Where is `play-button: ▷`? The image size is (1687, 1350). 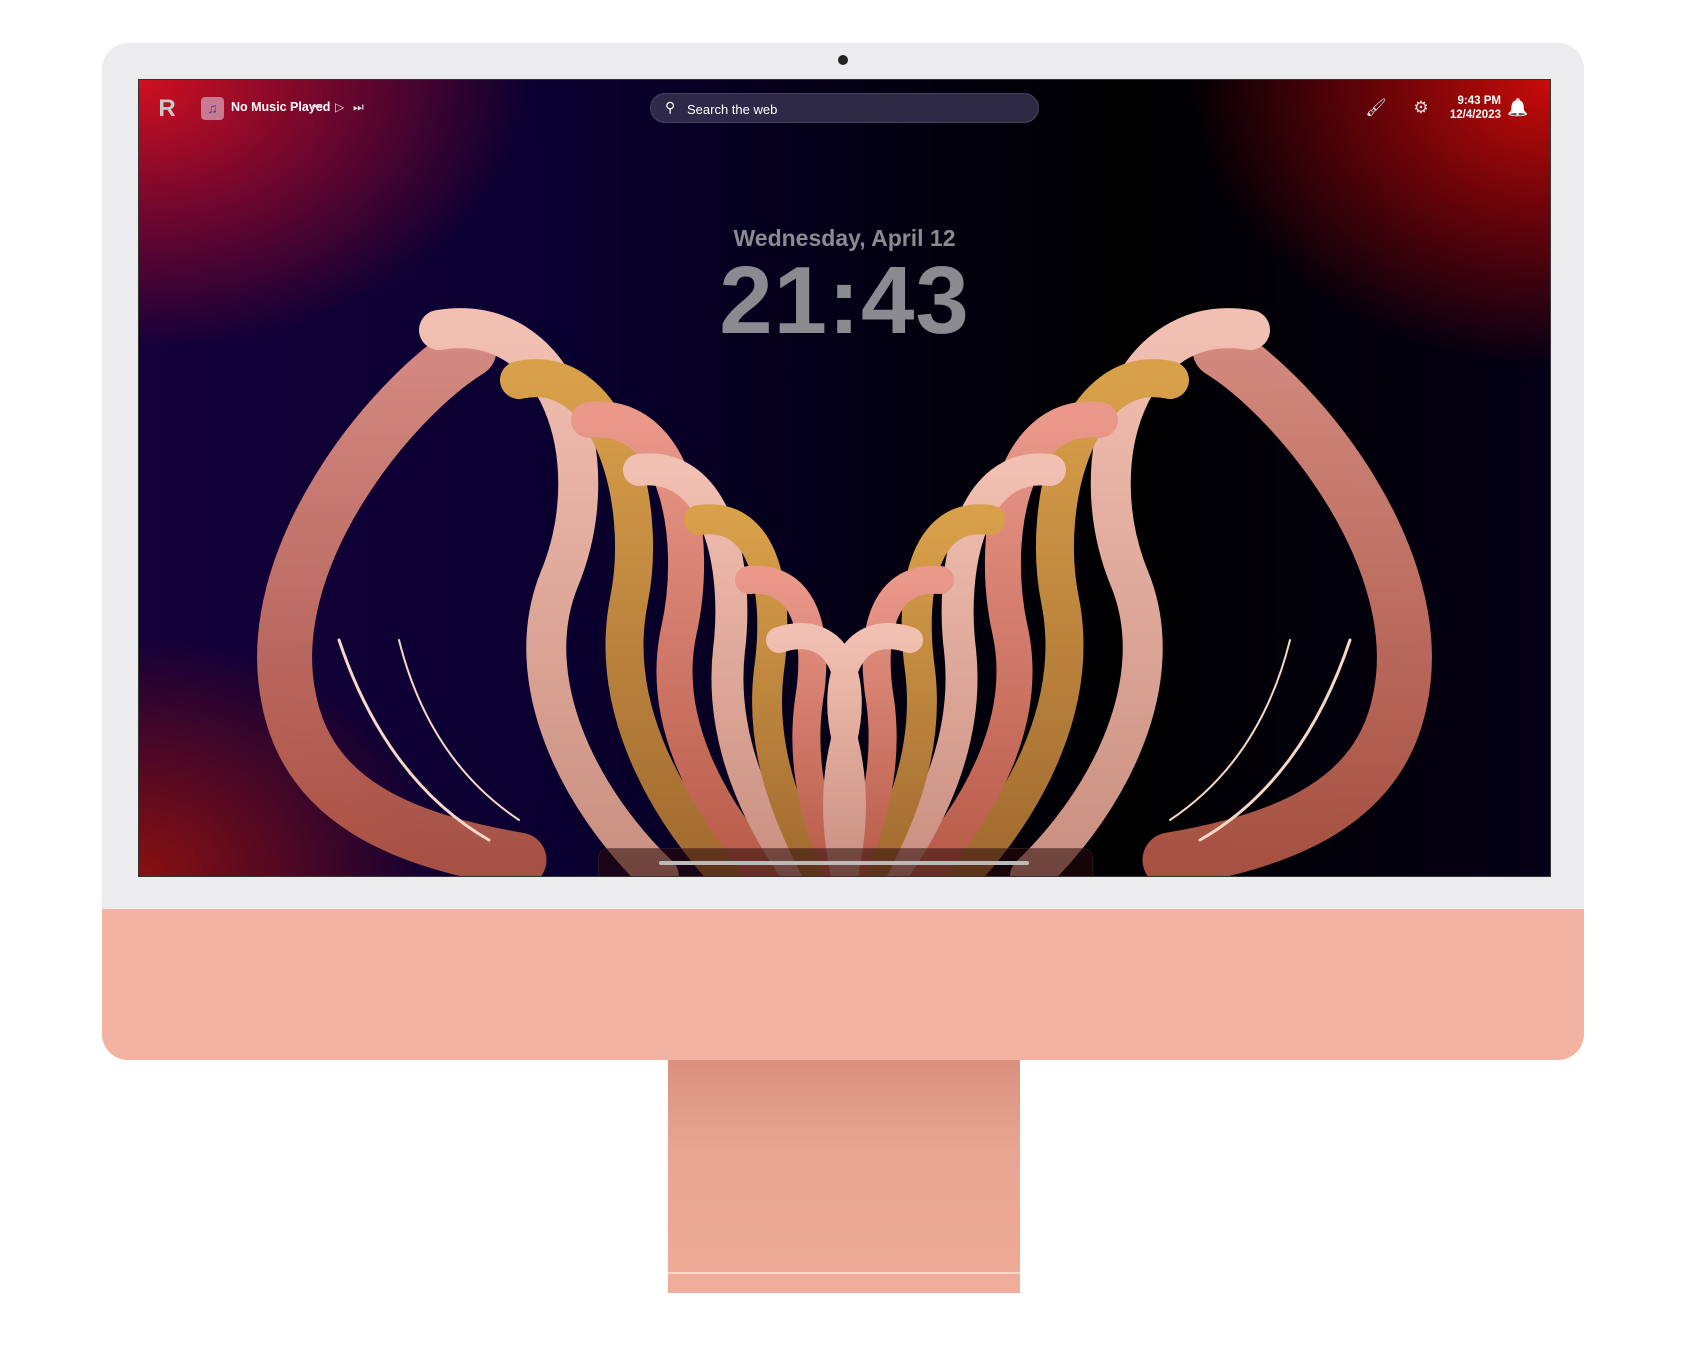
play-button: ▷ is located at coordinates (339, 107).